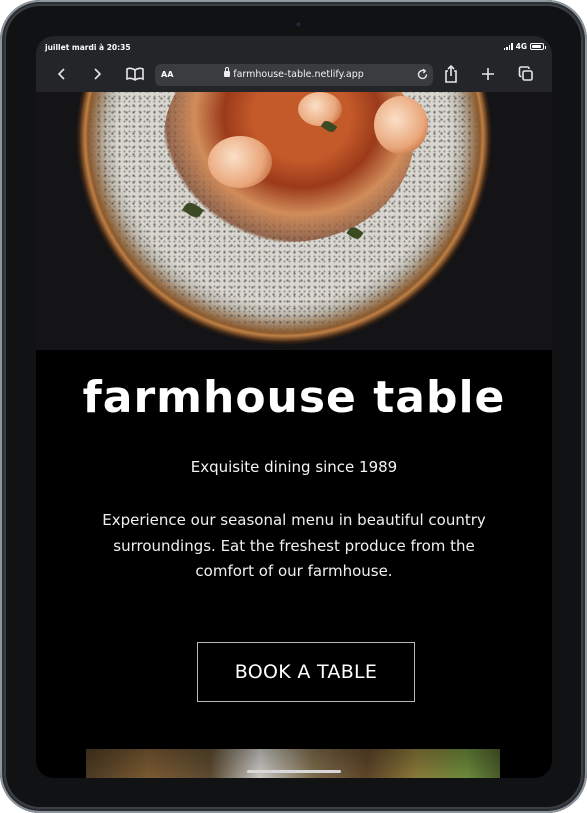 The image size is (587, 813). Describe the element at coordinates (451, 74) in the screenshot. I see `share-icon` at that location.